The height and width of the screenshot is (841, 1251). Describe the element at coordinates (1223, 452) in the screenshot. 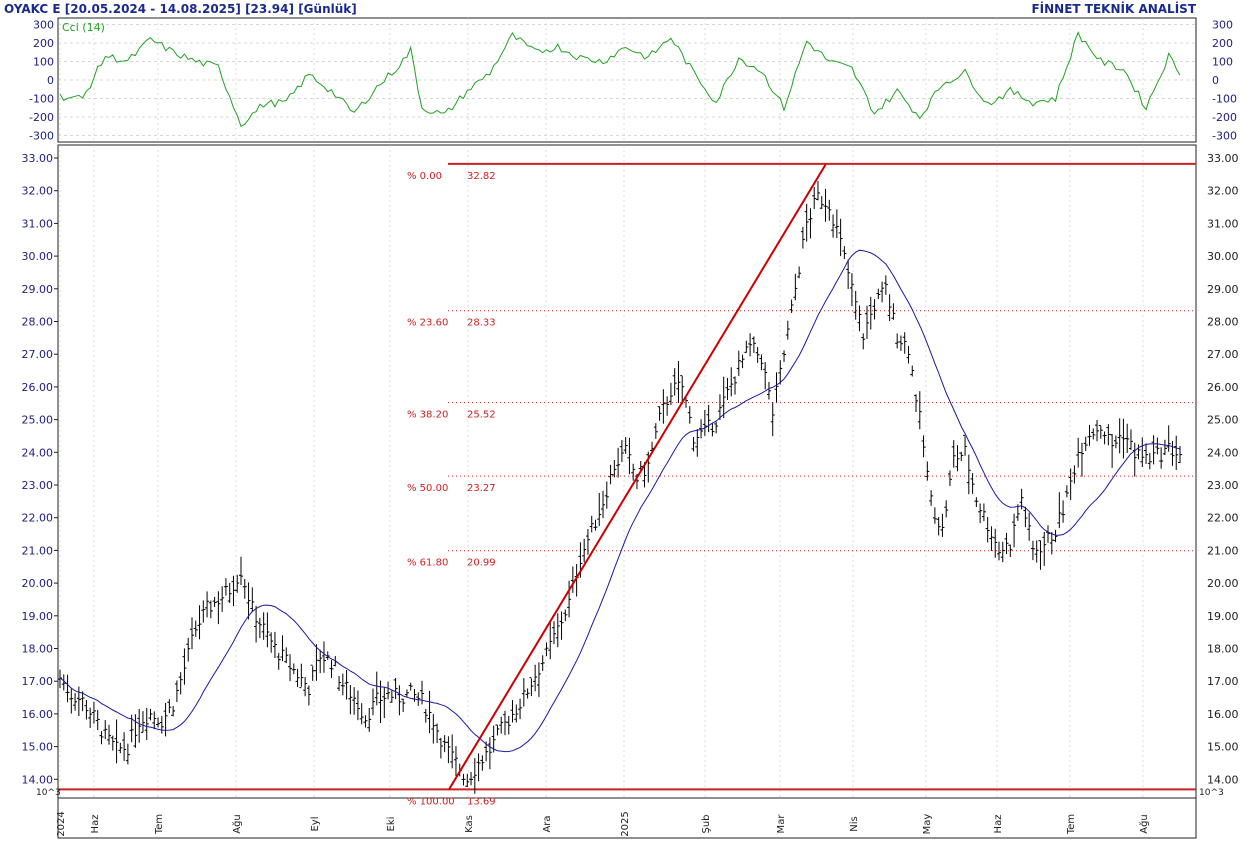

I see `price-ytick-right: 24.00` at that location.